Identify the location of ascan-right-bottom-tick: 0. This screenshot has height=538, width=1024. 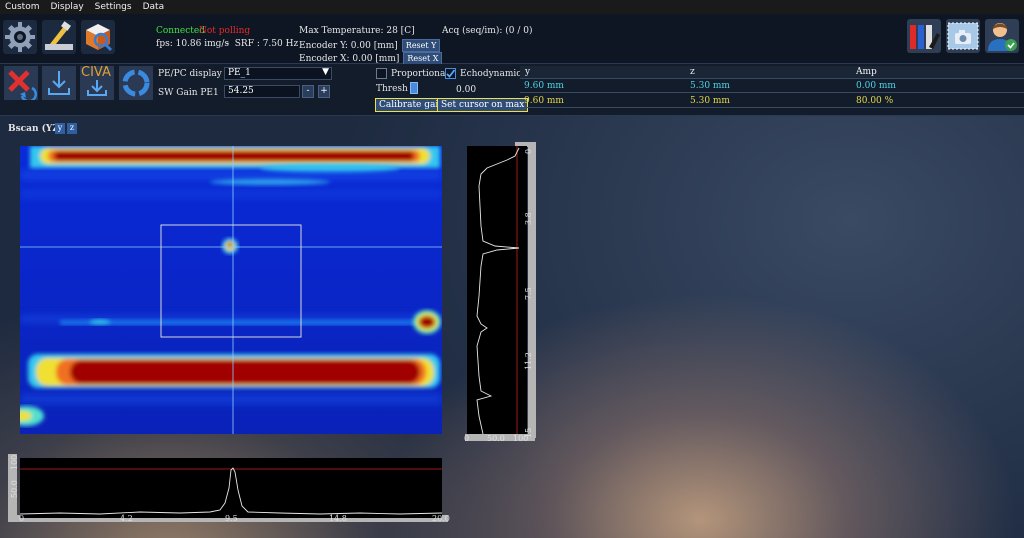
(467, 438).